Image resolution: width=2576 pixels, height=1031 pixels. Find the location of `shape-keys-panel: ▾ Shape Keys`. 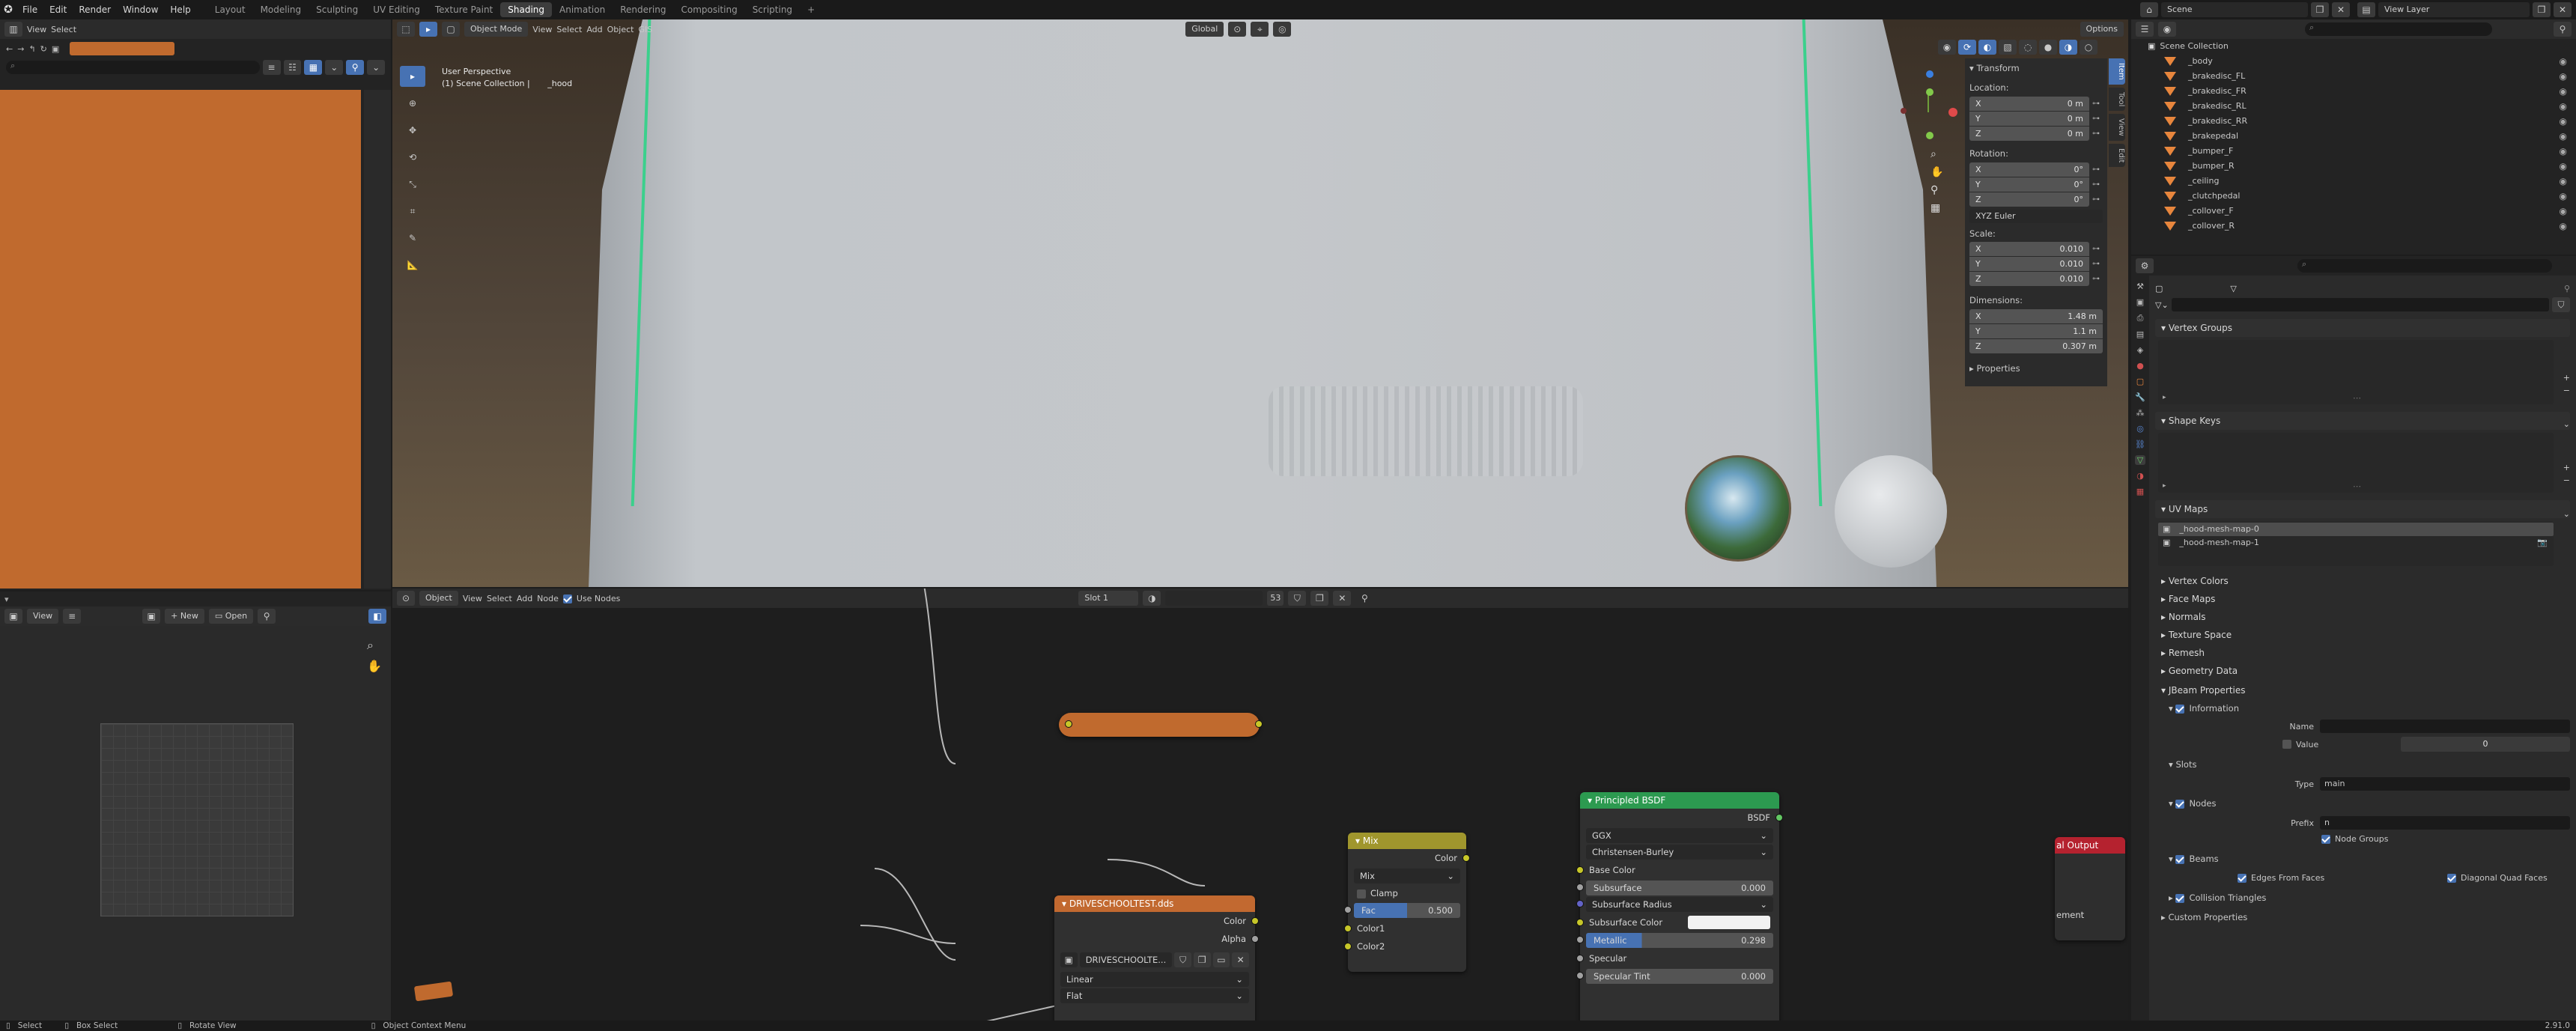

shape-keys-panel: ▾ Shape Keys is located at coordinates (2362, 421).